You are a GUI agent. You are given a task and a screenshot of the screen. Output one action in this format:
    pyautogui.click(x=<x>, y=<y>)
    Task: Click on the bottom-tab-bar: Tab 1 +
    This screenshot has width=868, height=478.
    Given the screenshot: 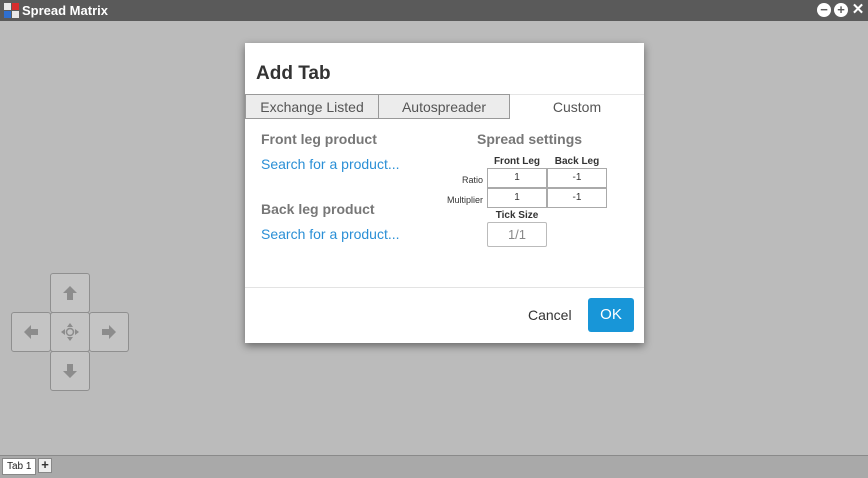 What is the action you would take?
    pyautogui.click(x=434, y=466)
    